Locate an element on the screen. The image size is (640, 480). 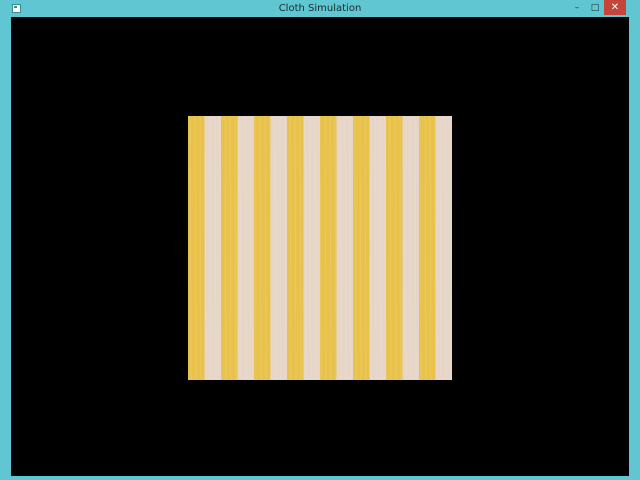
minimize-icon: – is located at coordinates (577, 7).